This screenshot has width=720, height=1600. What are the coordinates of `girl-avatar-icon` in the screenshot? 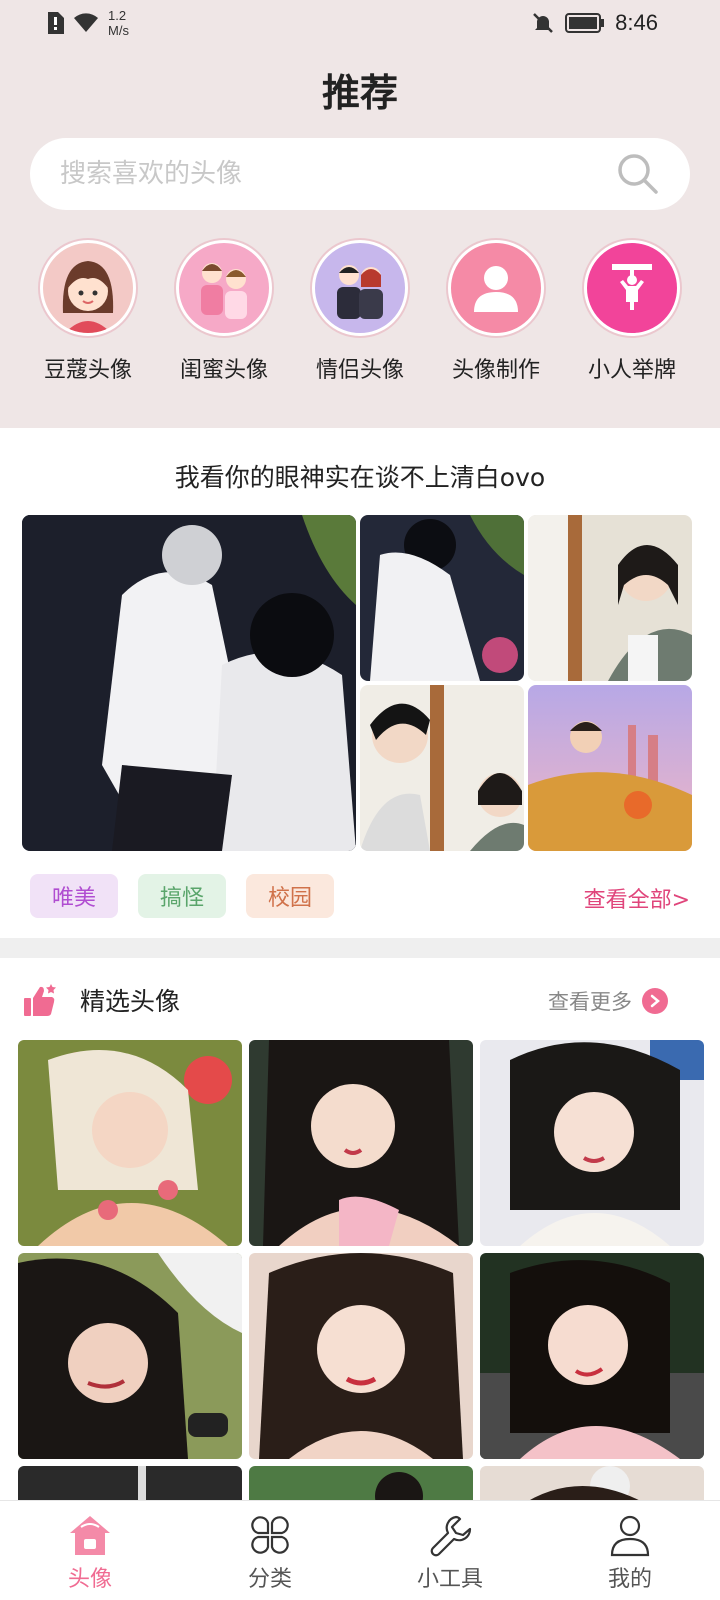 It's located at (88, 288).